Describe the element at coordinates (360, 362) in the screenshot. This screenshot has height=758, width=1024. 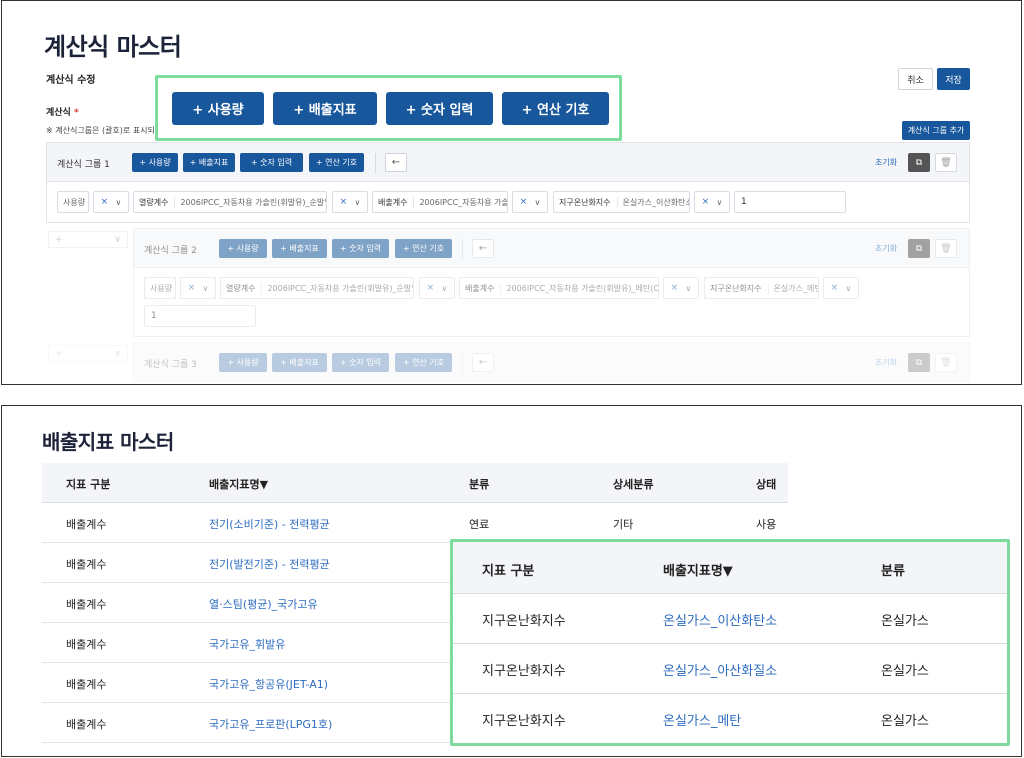
I see `group-3-add-number-button: + 숫자 입력` at that location.